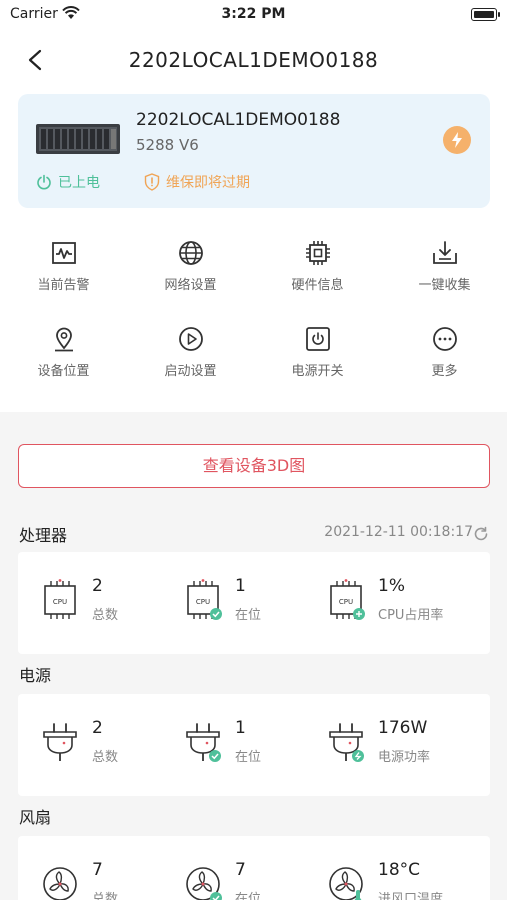 The width and height of the screenshot is (507, 900). I want to click on warranty-status: 维保即将过期, so click(197, 182).